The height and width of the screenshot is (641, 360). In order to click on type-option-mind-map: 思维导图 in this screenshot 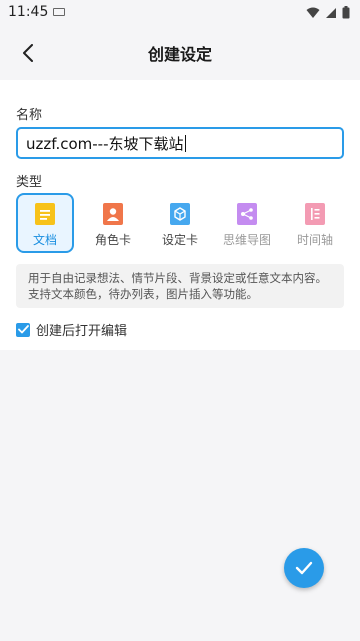, I will do `click(247, 223)`.